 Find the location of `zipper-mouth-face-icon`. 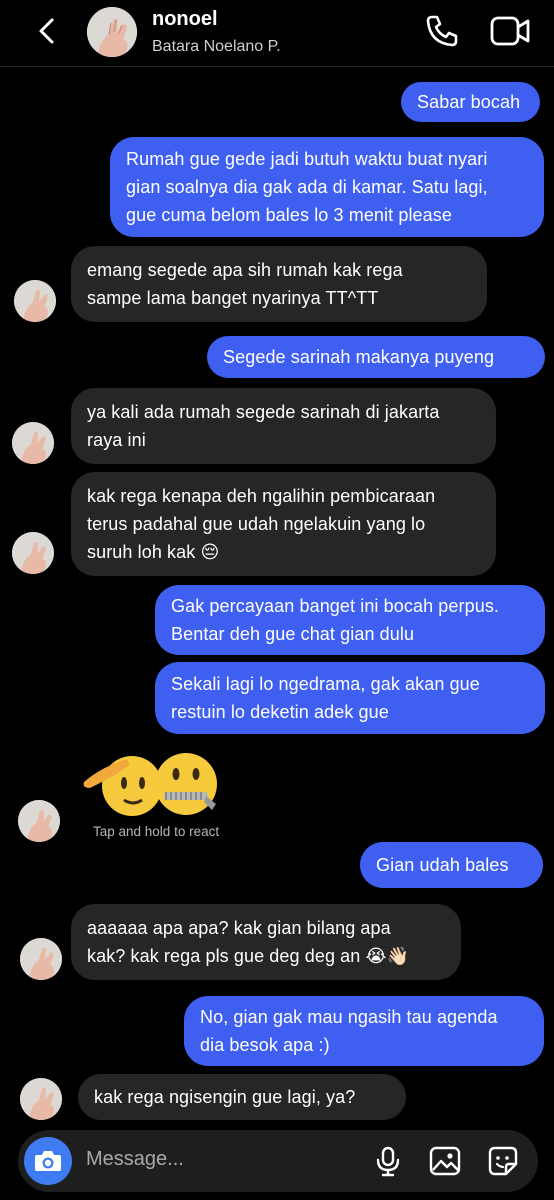

zipper-mouth-face-icon is located at coordinates (190, 785).